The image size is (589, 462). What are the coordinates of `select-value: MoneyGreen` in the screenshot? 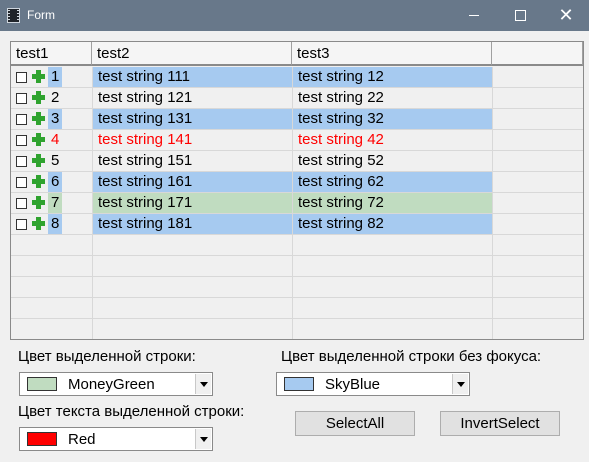 It's located at (111, 384).